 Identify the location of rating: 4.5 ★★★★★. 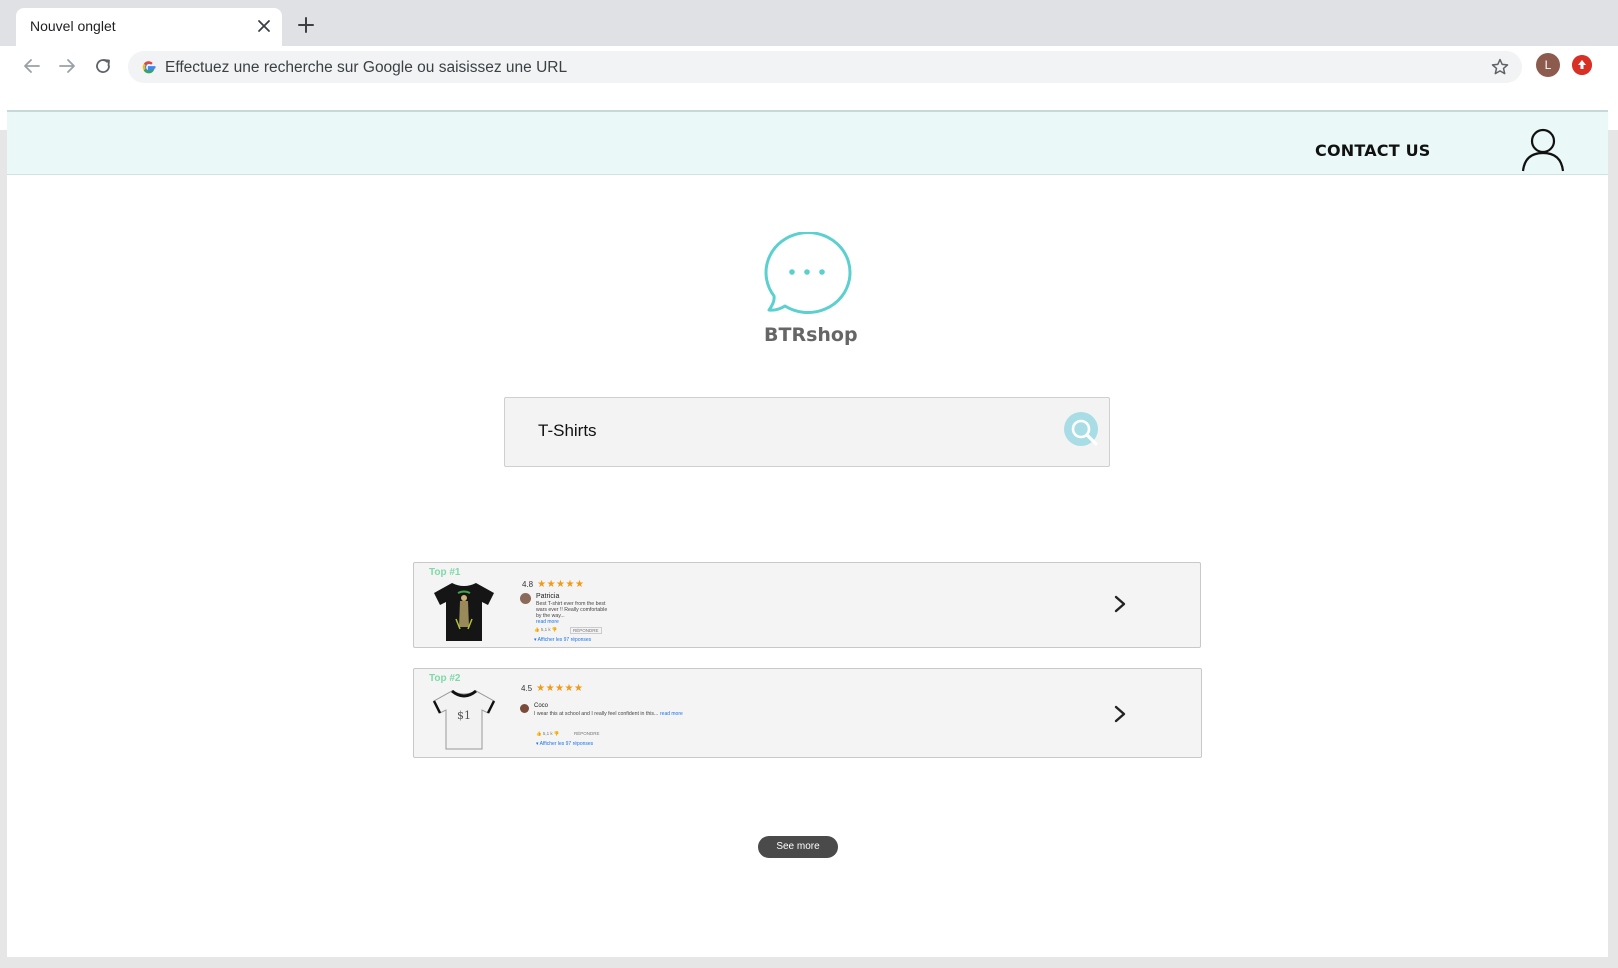
(552, 688).